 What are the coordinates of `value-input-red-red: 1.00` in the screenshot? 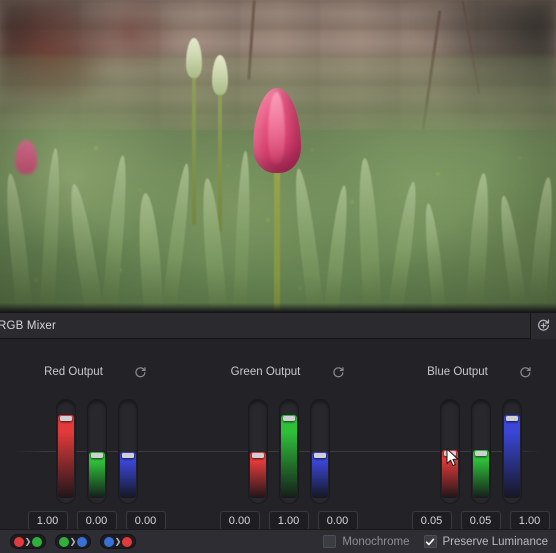 It's located at (47, 520).